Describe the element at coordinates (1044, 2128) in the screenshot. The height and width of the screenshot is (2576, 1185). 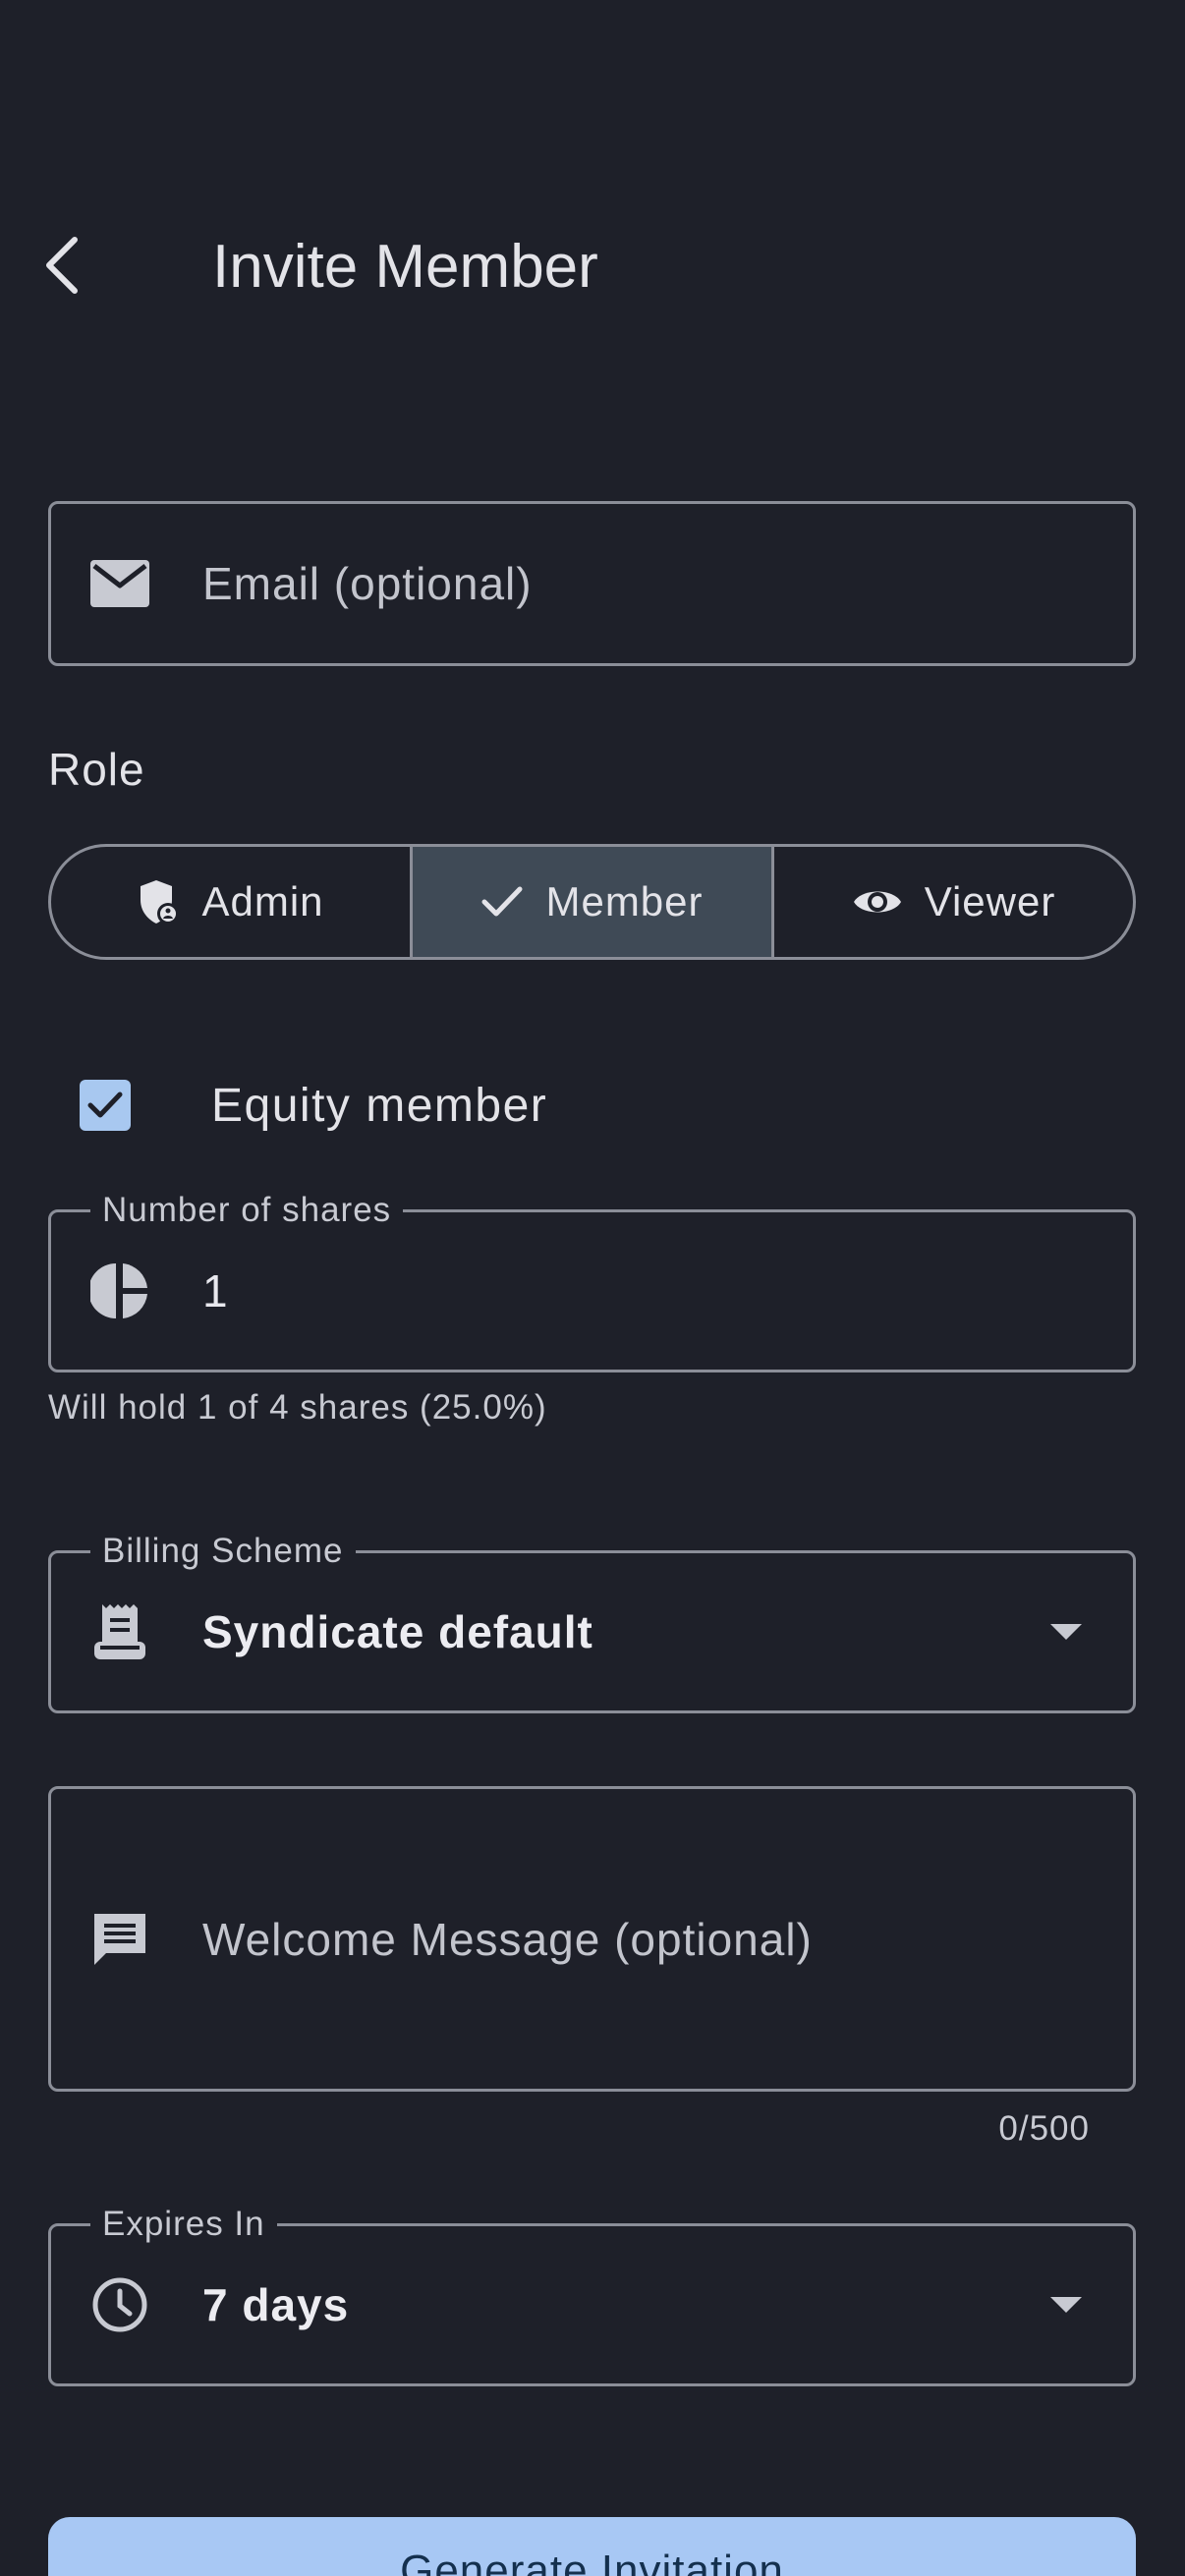
I see `character-counter: 0/500` at that location.